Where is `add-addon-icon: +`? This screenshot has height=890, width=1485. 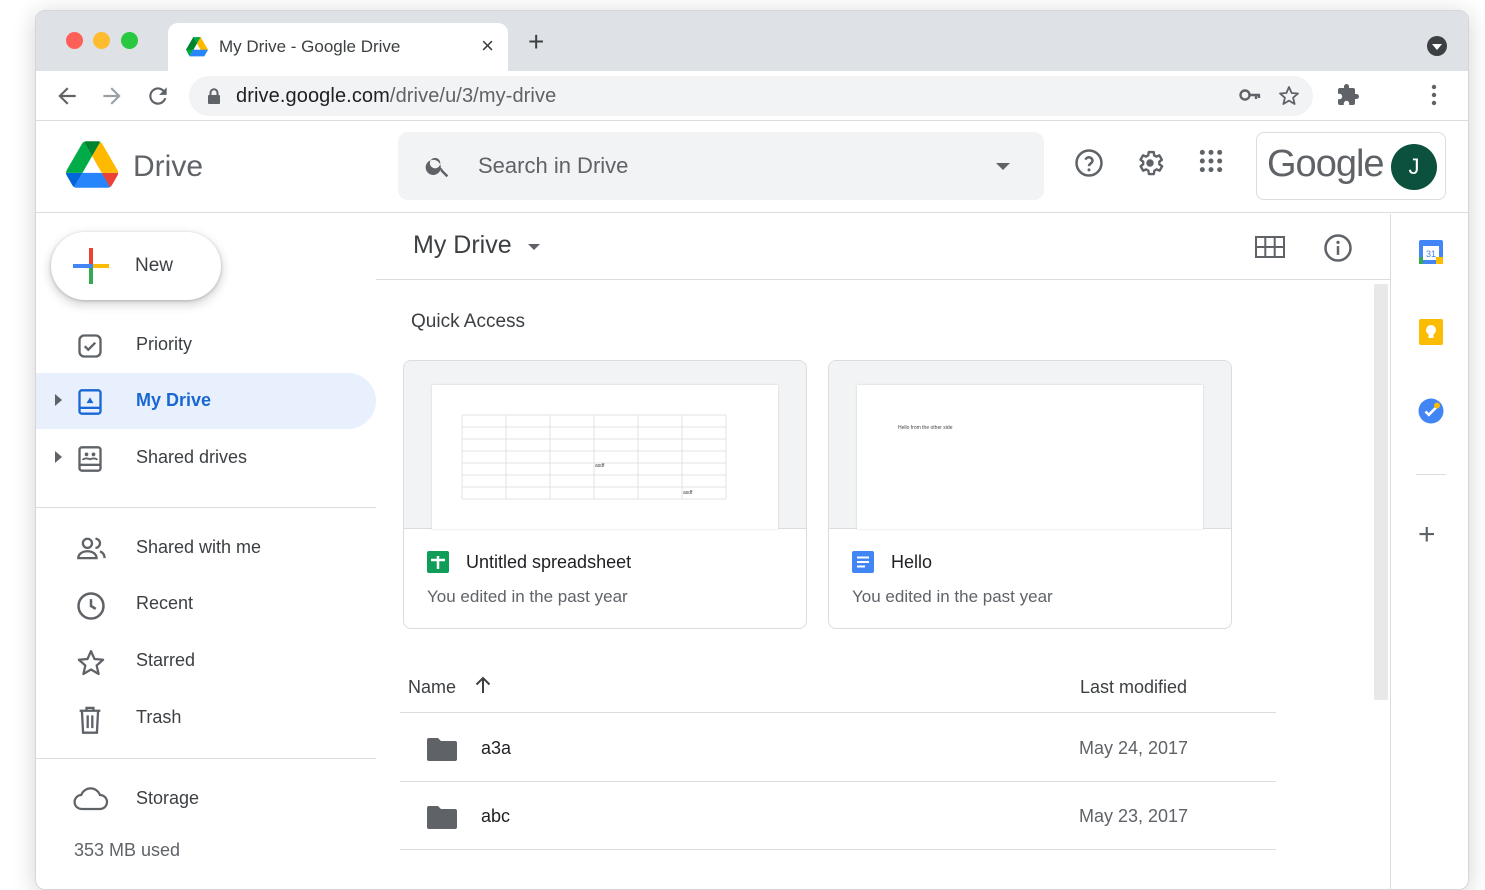
add-addon-icon: + is located at coordinates (1427, 535).